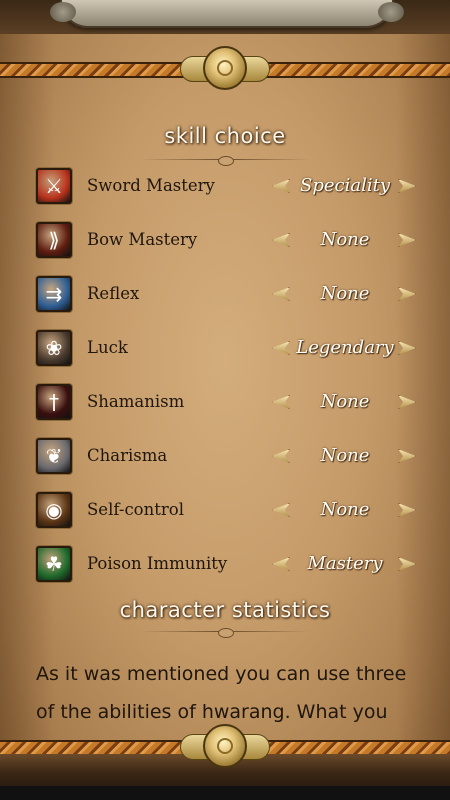 The image size is (450, 800). Describe the element at coordinates (225, 746) in the screenshot. I see `bottom-medallion` at that location.